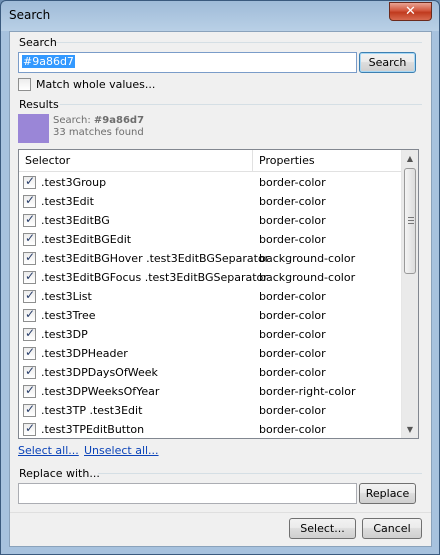  I want to click on row-selector: .test3EditBGEdit, so click(86, 239).